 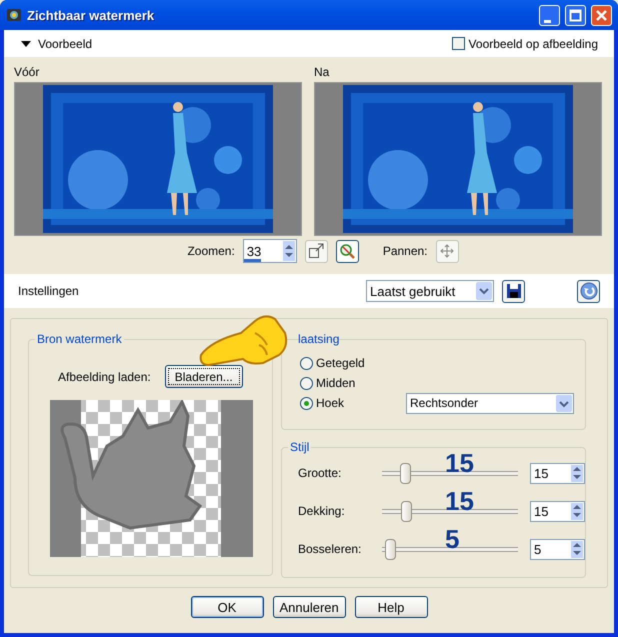 What do you see at coordinates (430, 291) in the screenshot?
I see `preset-dropdown: Laatst gebruikt` at bounding box center [430, 291].